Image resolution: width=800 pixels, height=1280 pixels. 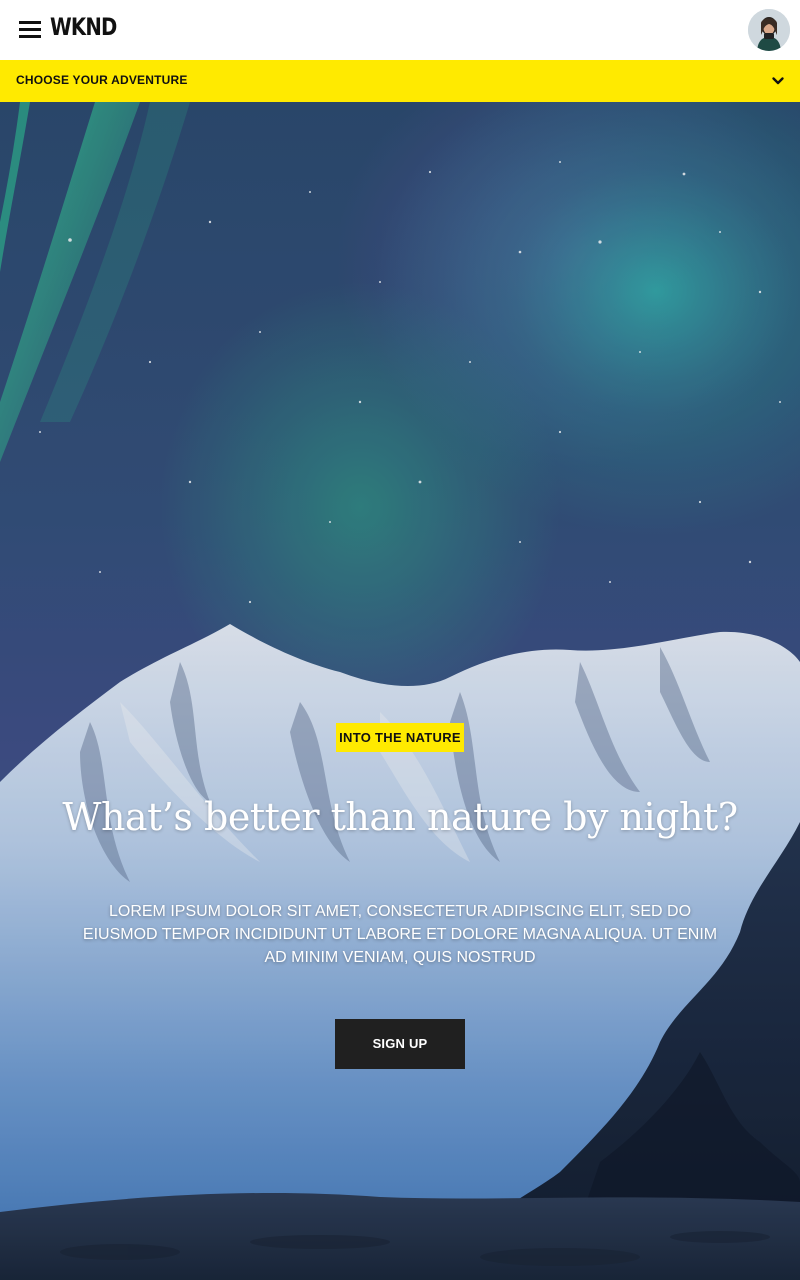 I want to click on adventure-dropdown: CHOOSE YOUR ADVENTURE, so click(x=400, y=81).